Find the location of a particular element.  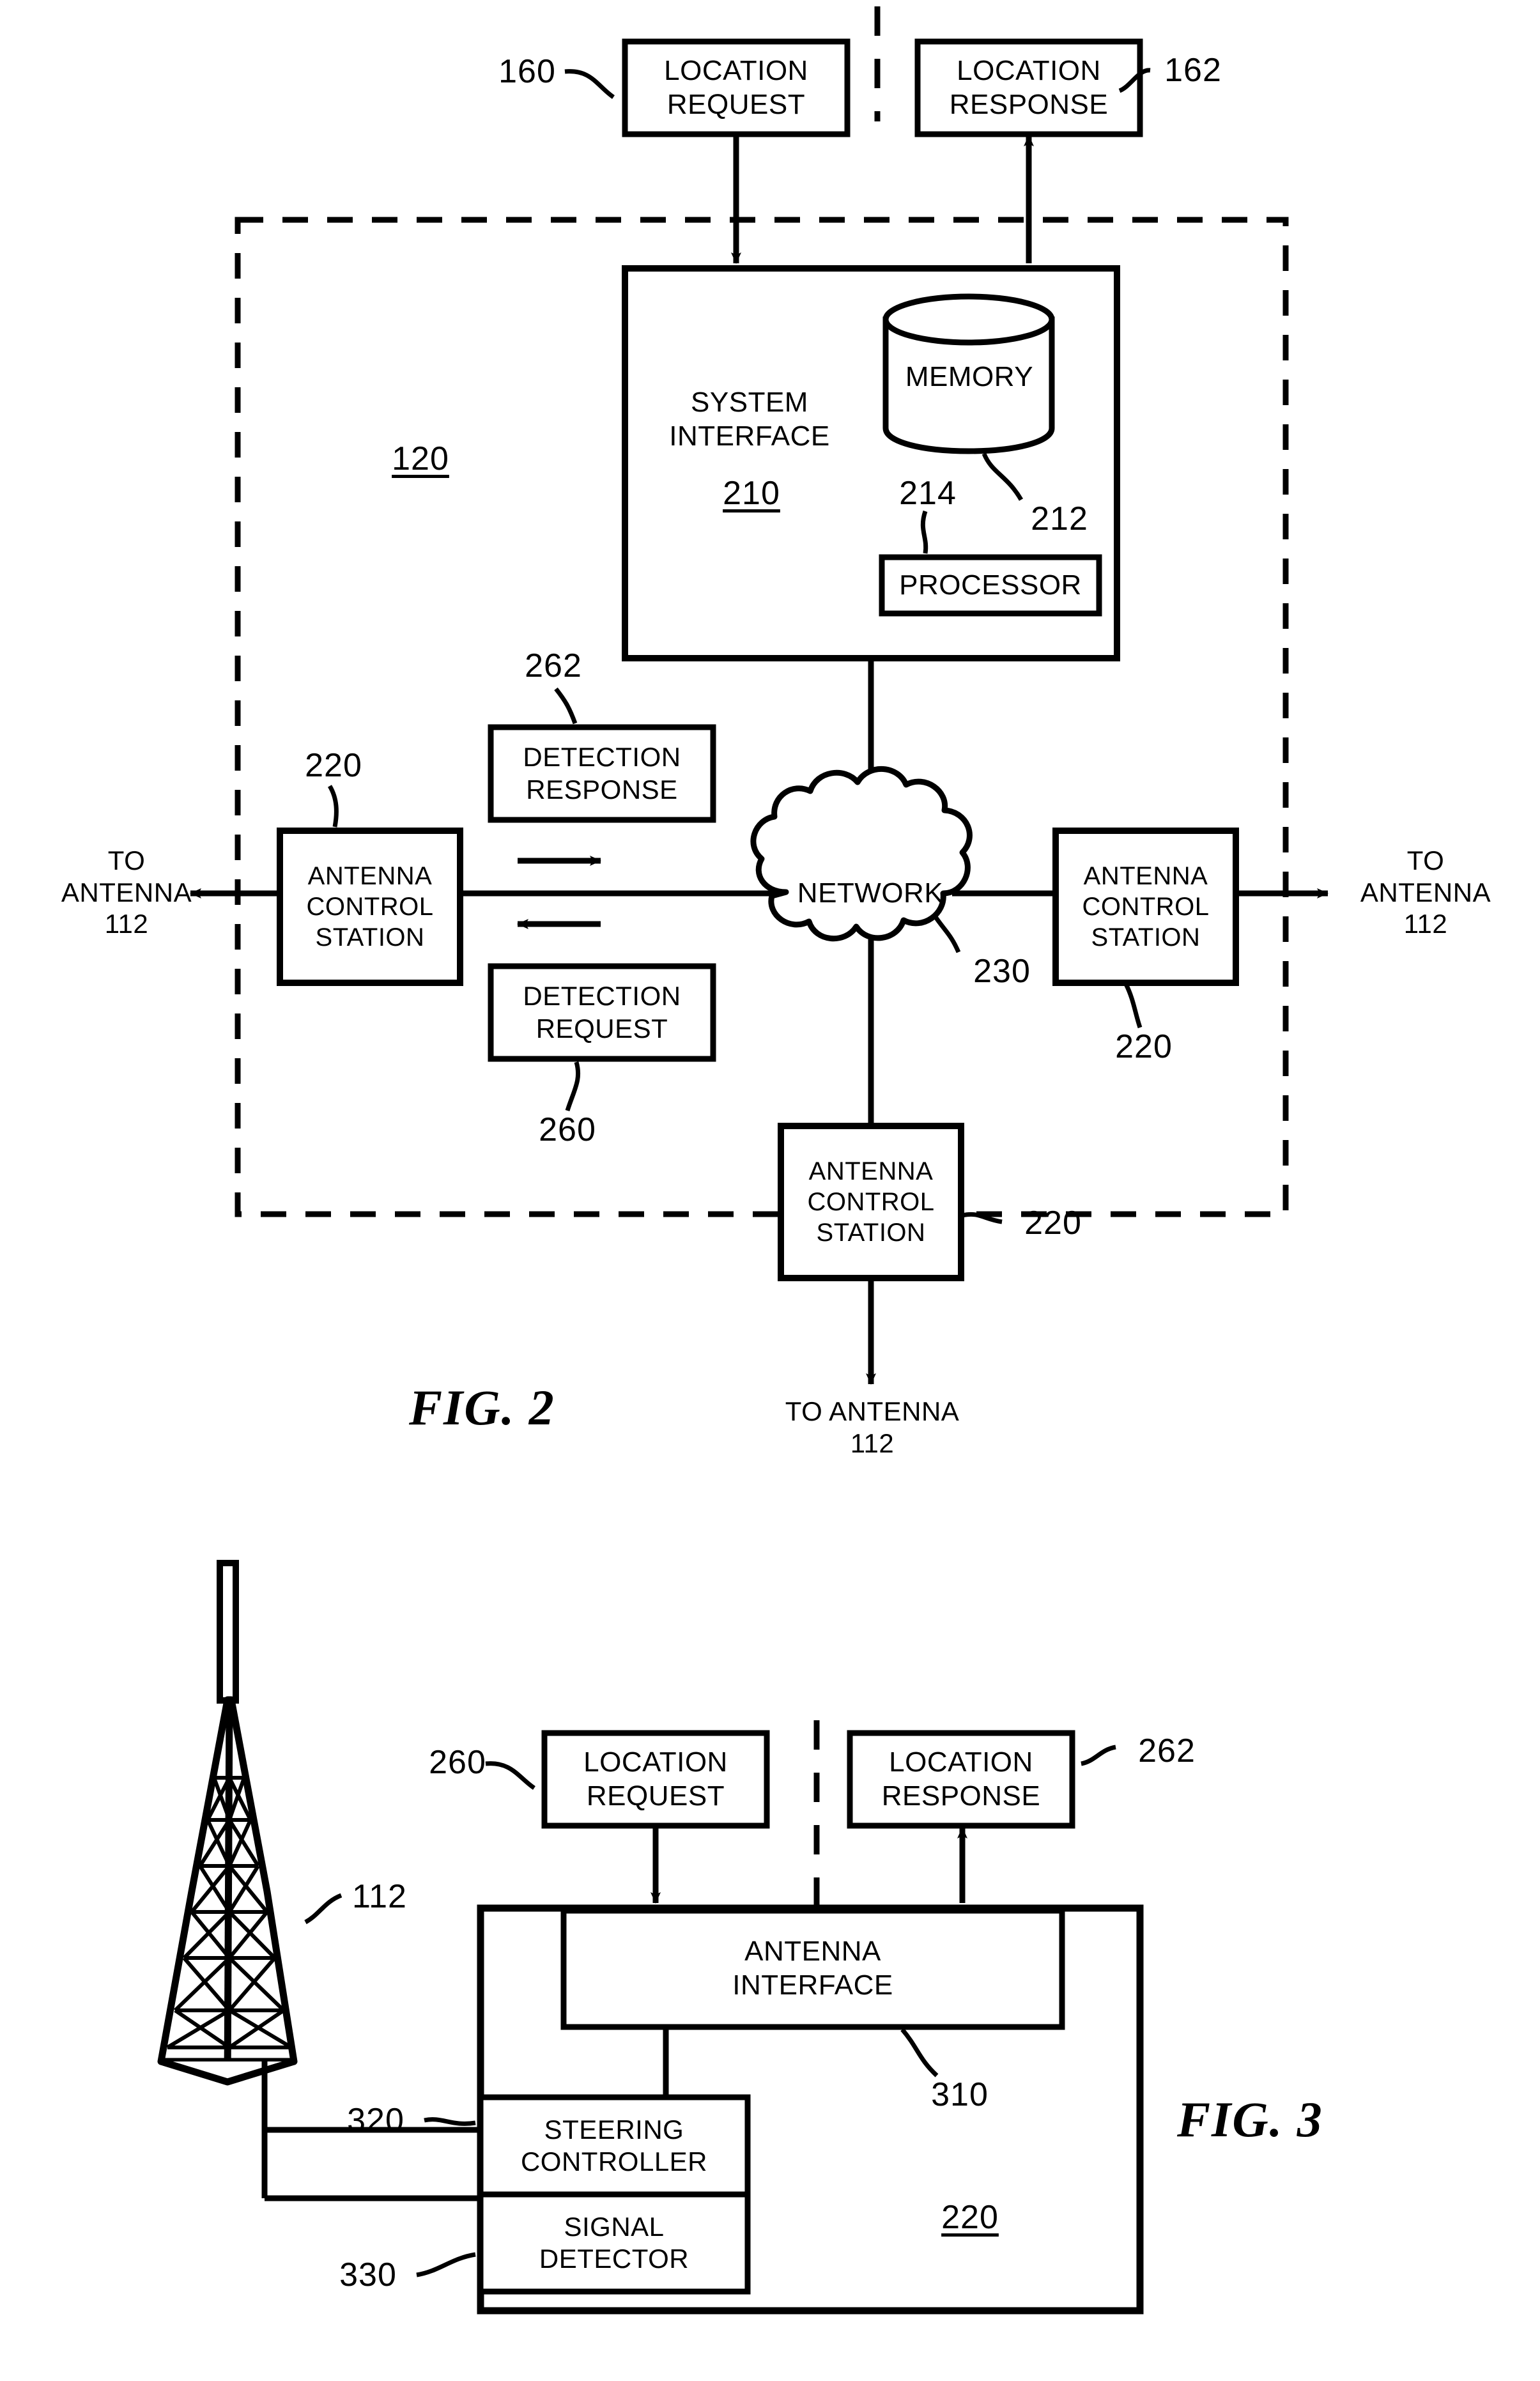

figure-3-caption: FIG. 3 is located at coordinates (1250, 2119).